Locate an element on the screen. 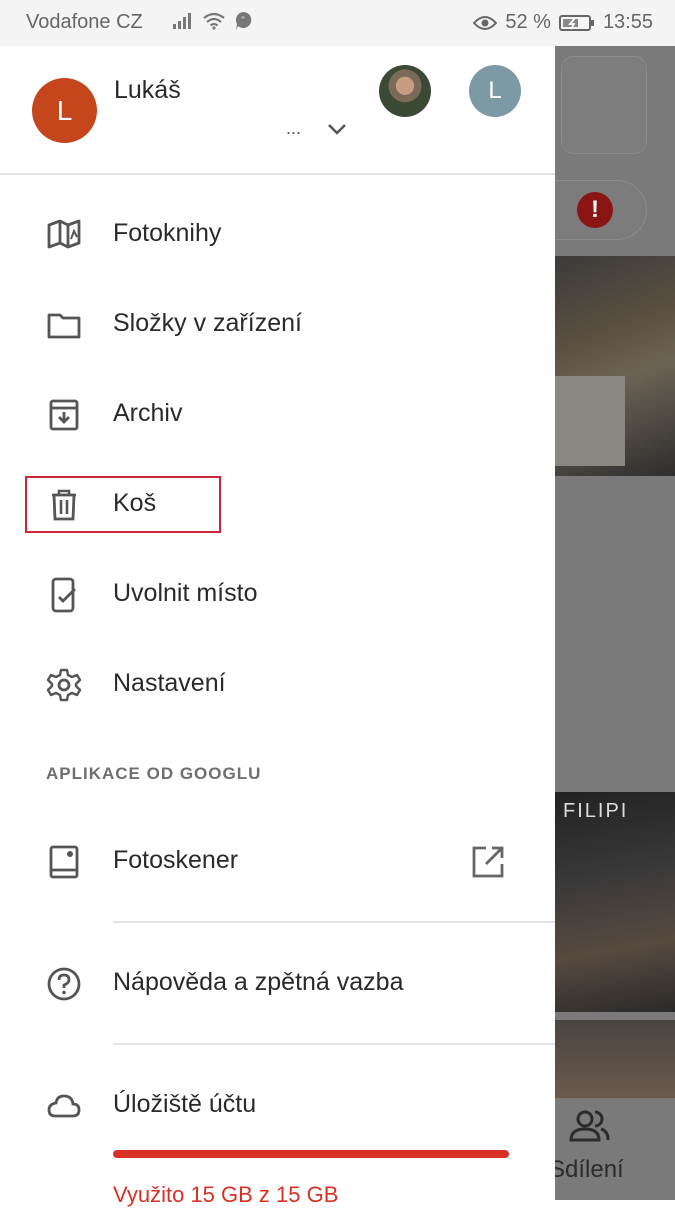 This screenshot has height=1208, width=675. clock: 13:55 is located at coordinates (627, 22).